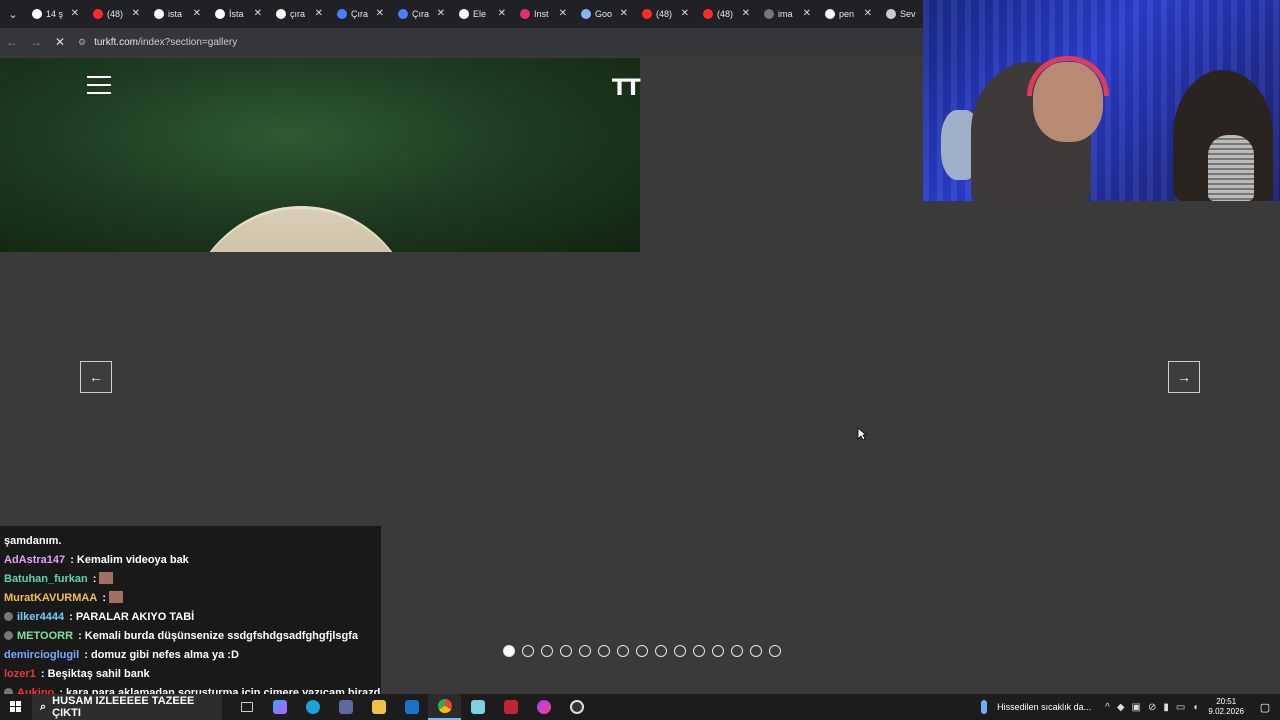  Describe the element at coordinates (36, 42) in the screenshot. I see `forward-button: →` at that location.